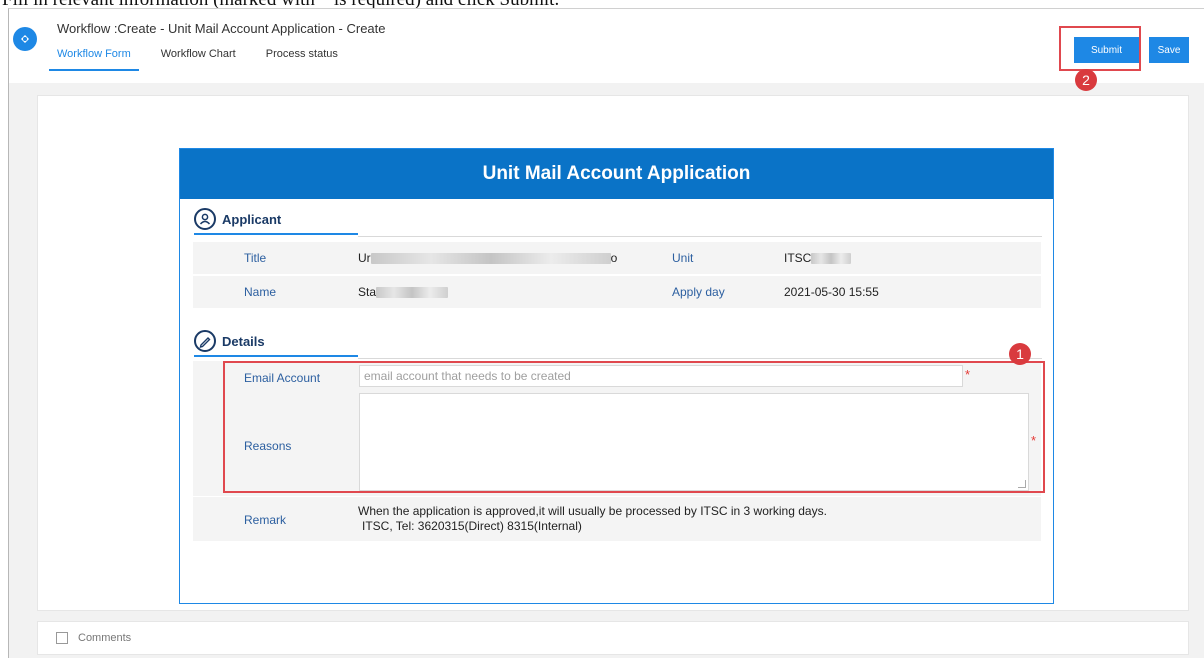 This screenshot has height=658, width=1204. What do you see at coordinates (617, 292) in the screenshot?
I see `applicant-row-name: Name Sta Apply day 2021-05-30 15:55` at bounding box center [617, 292].